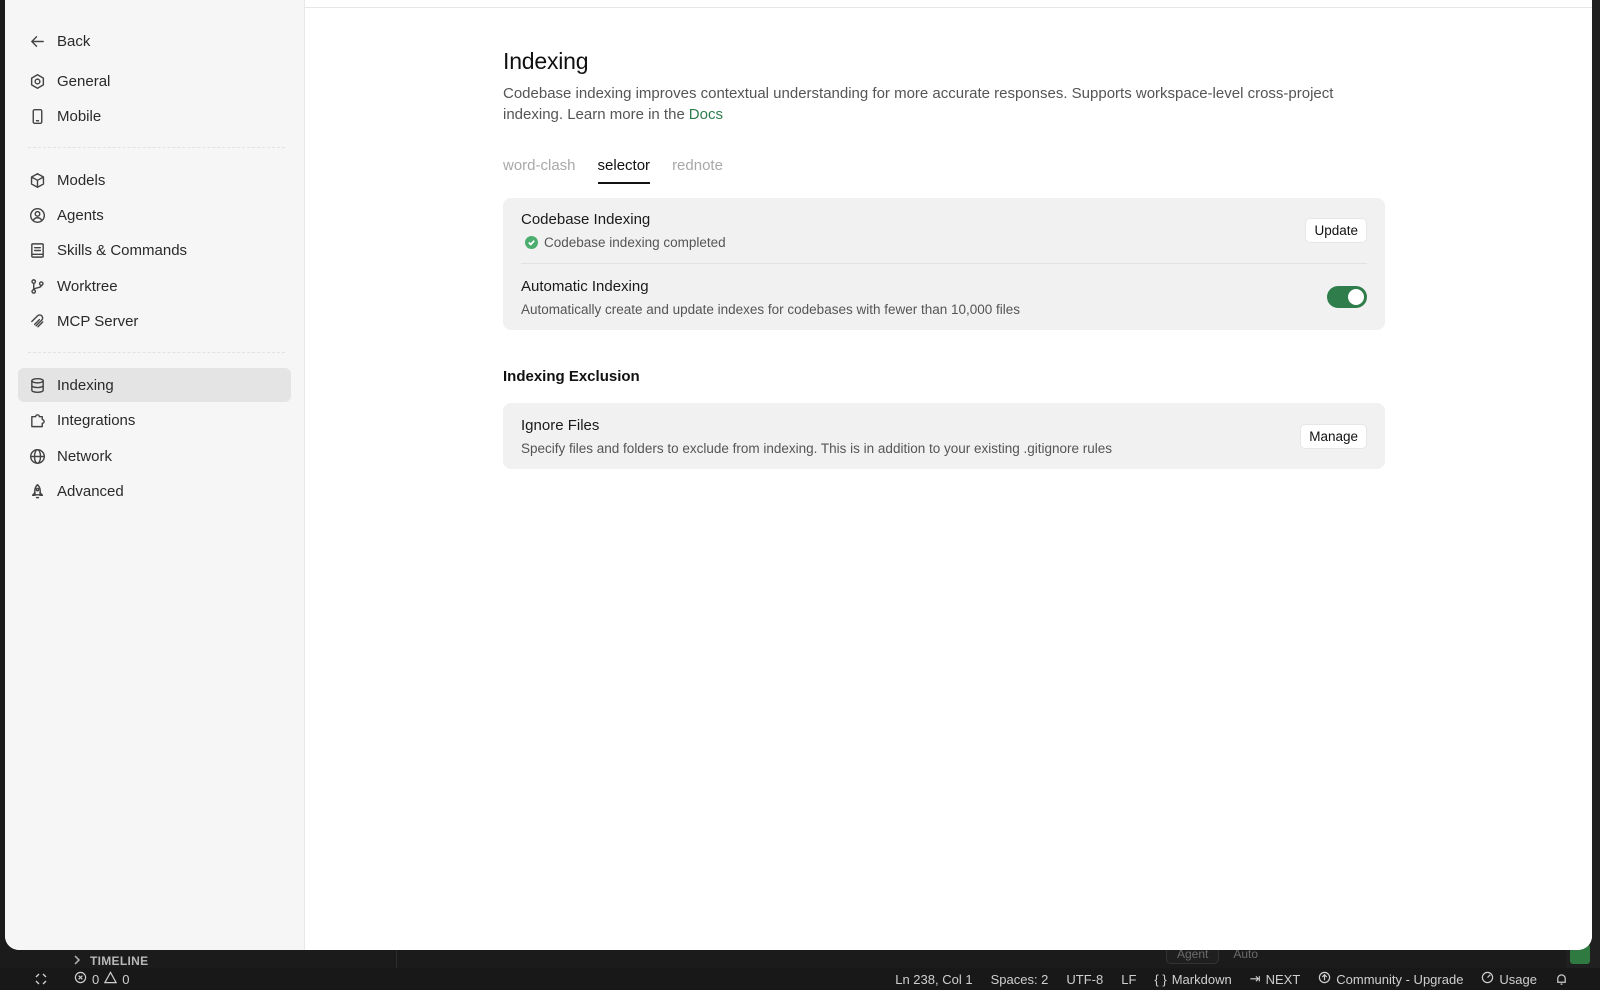  What do you see at coordinates (635, 242) in the screenshot?
I see `status-text: Codebase indexing completed` at bounding box center [635, 242].